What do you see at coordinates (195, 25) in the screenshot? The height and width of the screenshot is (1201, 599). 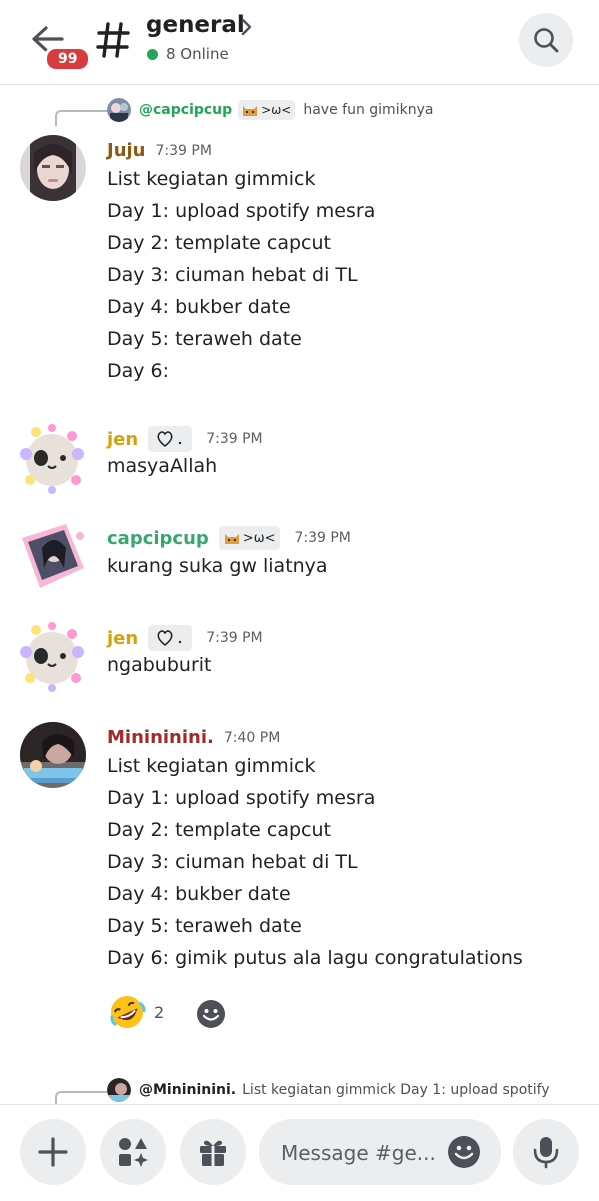 I see `channel-name: general` at bounding box center [195, 25].